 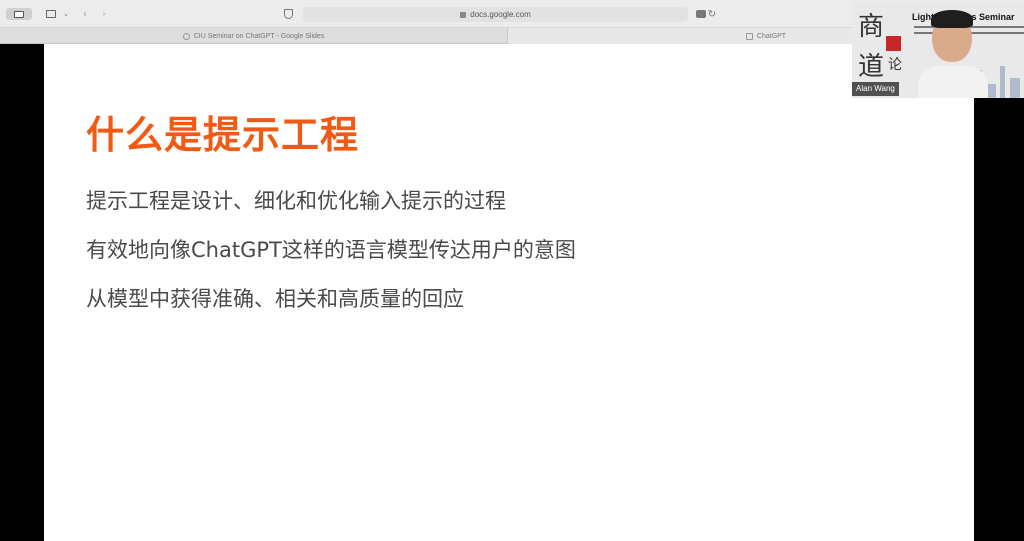 I want to click on slide-bullet: 从模型中获得准确、相关和高质量的回应, so click(x=275, y=299).